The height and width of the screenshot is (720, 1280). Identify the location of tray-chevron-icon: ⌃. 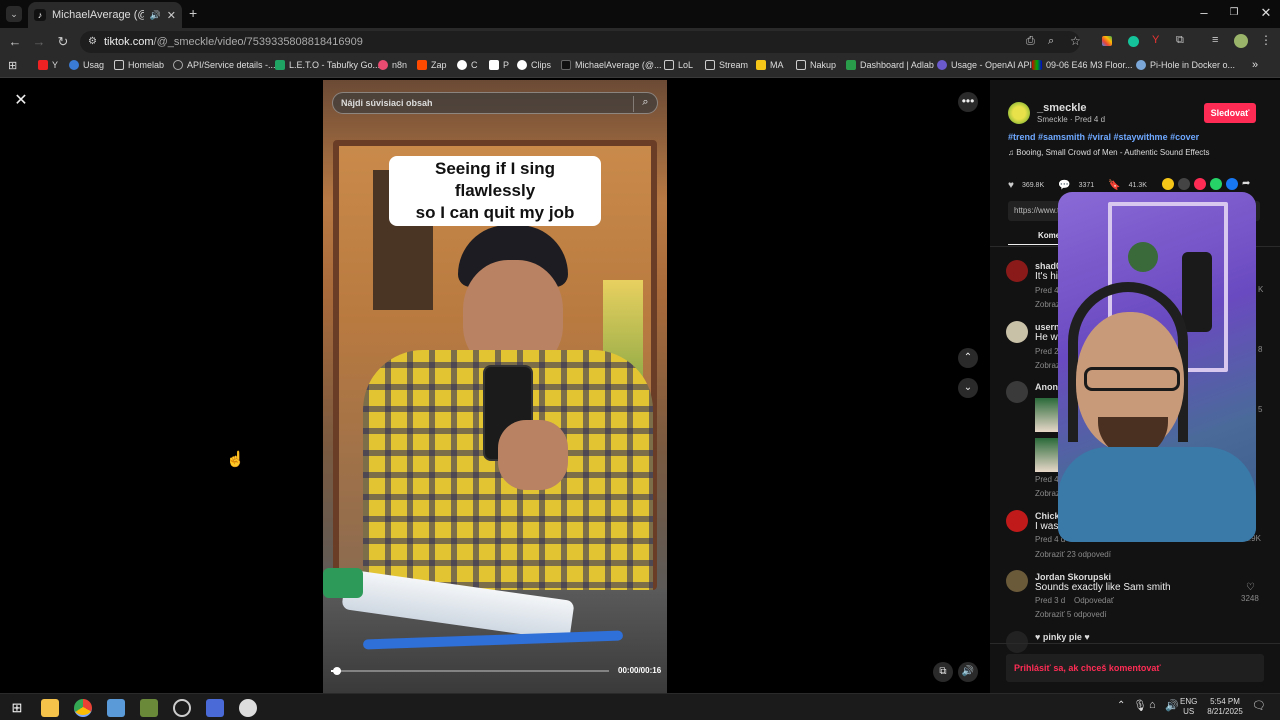
(1121, 705).